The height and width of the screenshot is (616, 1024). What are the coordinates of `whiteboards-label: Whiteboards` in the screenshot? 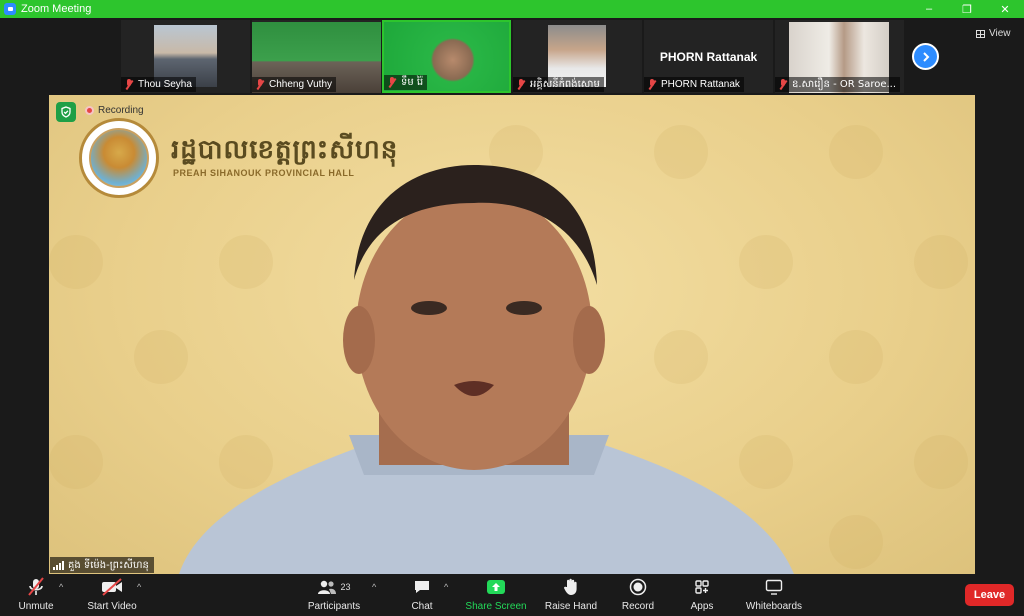 It's located at (774, 606).